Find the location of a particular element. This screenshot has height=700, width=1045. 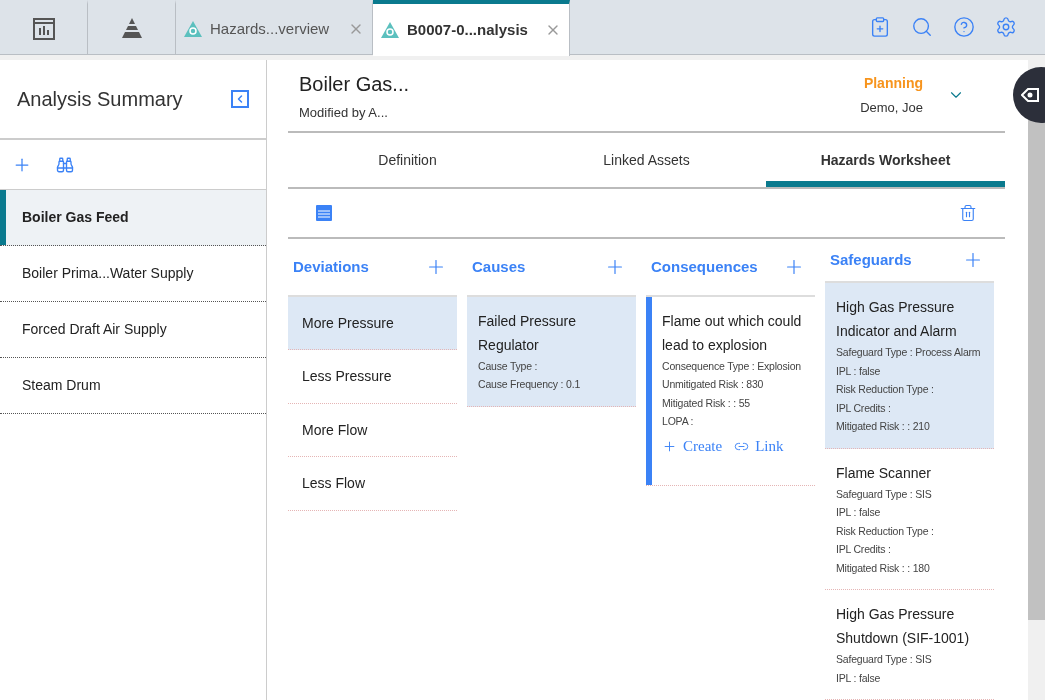

card-field: Cause Frequency : 0.1 is located at coordinates (555, 384).